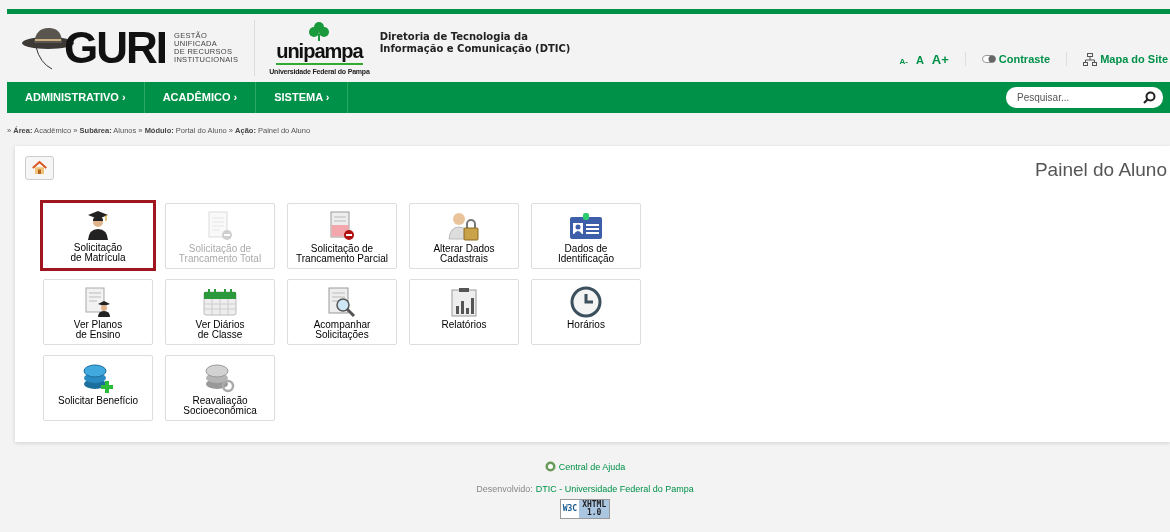  Describe the element at coordinates (903, 61) in the screenshot. I see `font-size-button: A-` at that location.